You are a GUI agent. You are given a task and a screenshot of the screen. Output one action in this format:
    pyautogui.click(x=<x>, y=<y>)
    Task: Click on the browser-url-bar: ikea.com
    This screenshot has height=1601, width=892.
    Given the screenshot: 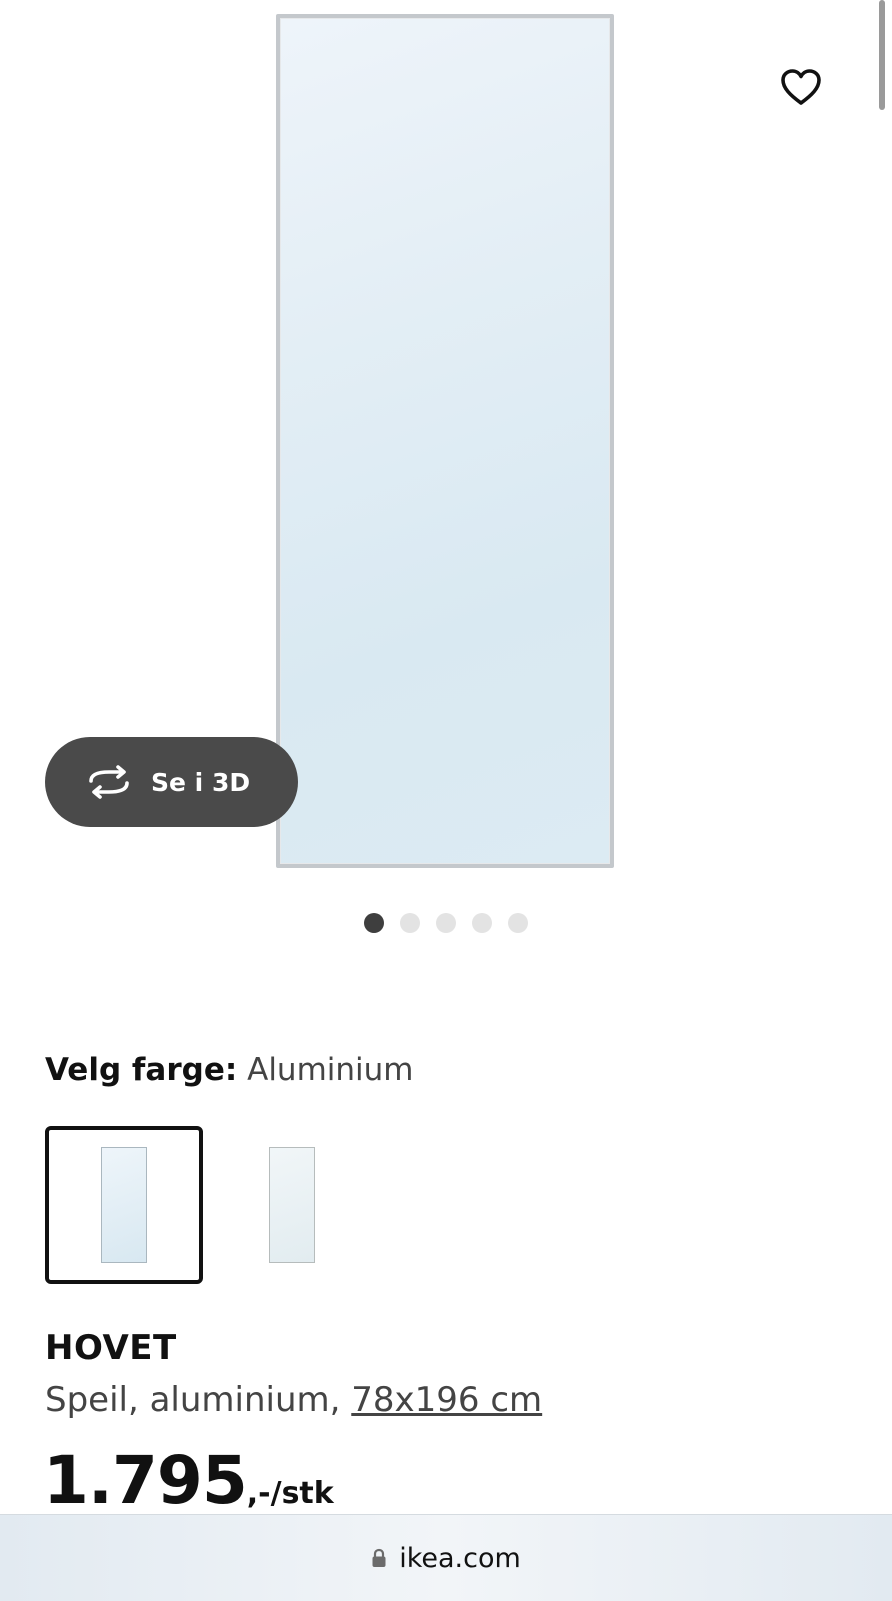 What is the action you would take?
    pyautogui.click(x=446, y=1557)
    